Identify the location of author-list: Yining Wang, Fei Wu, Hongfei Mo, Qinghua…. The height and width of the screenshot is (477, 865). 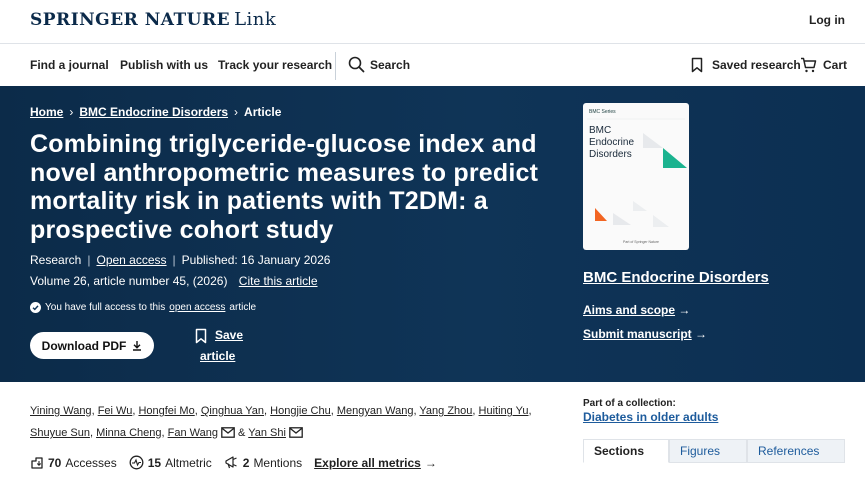
(281, 422).